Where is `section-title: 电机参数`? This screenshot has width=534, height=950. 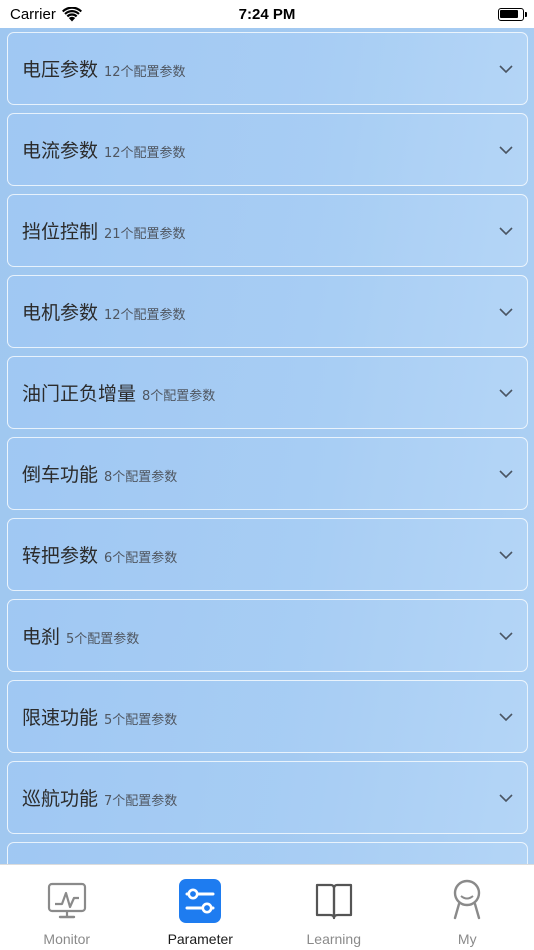
section-title: 电机参数 is located at coordinates (60, 313).